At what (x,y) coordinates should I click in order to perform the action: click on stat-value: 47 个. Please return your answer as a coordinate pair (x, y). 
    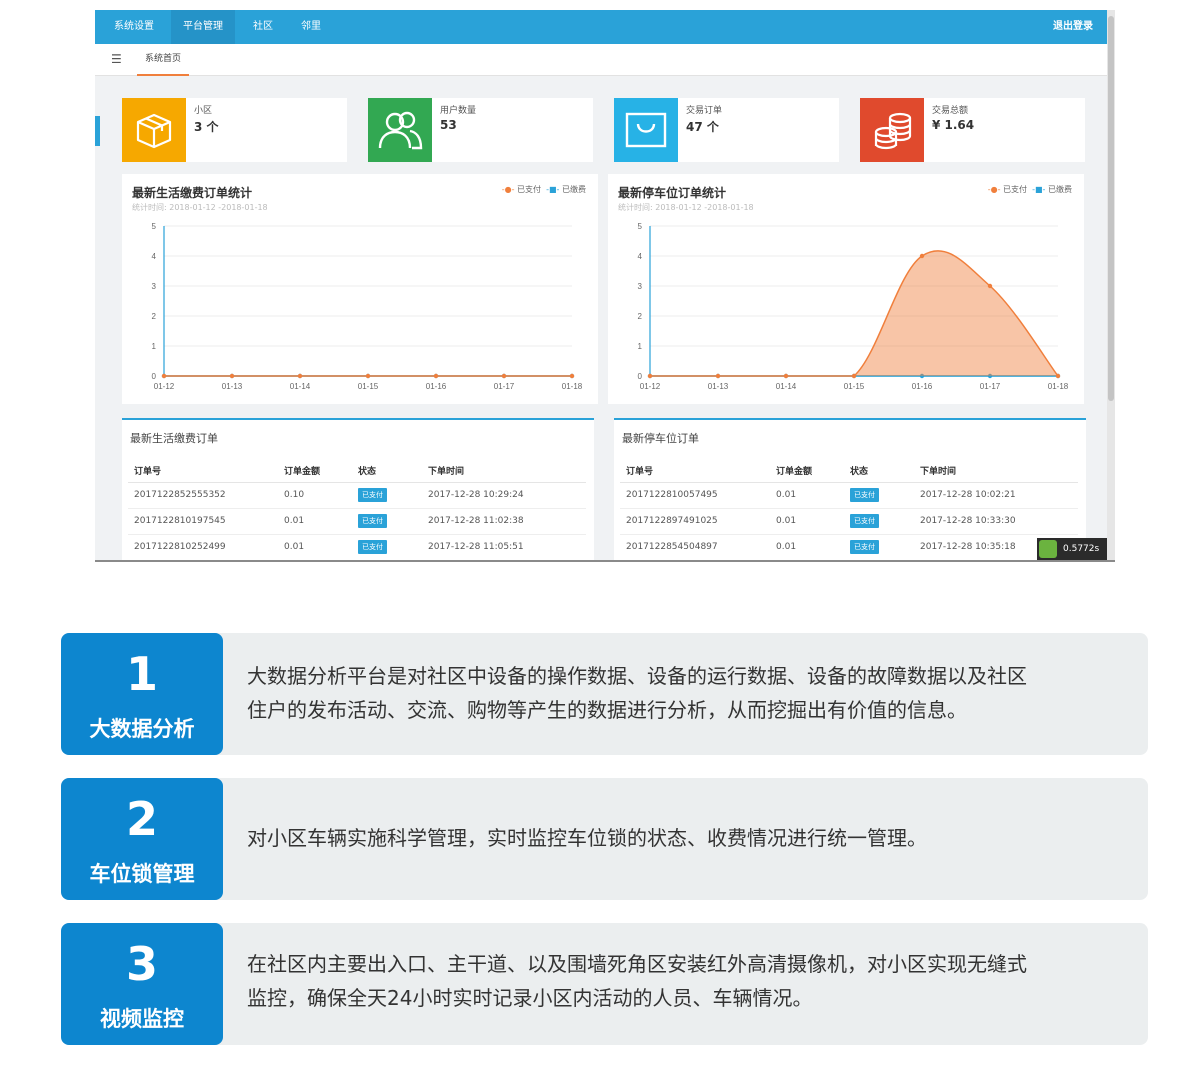
    Looking at the image, I should click on (702, 127).